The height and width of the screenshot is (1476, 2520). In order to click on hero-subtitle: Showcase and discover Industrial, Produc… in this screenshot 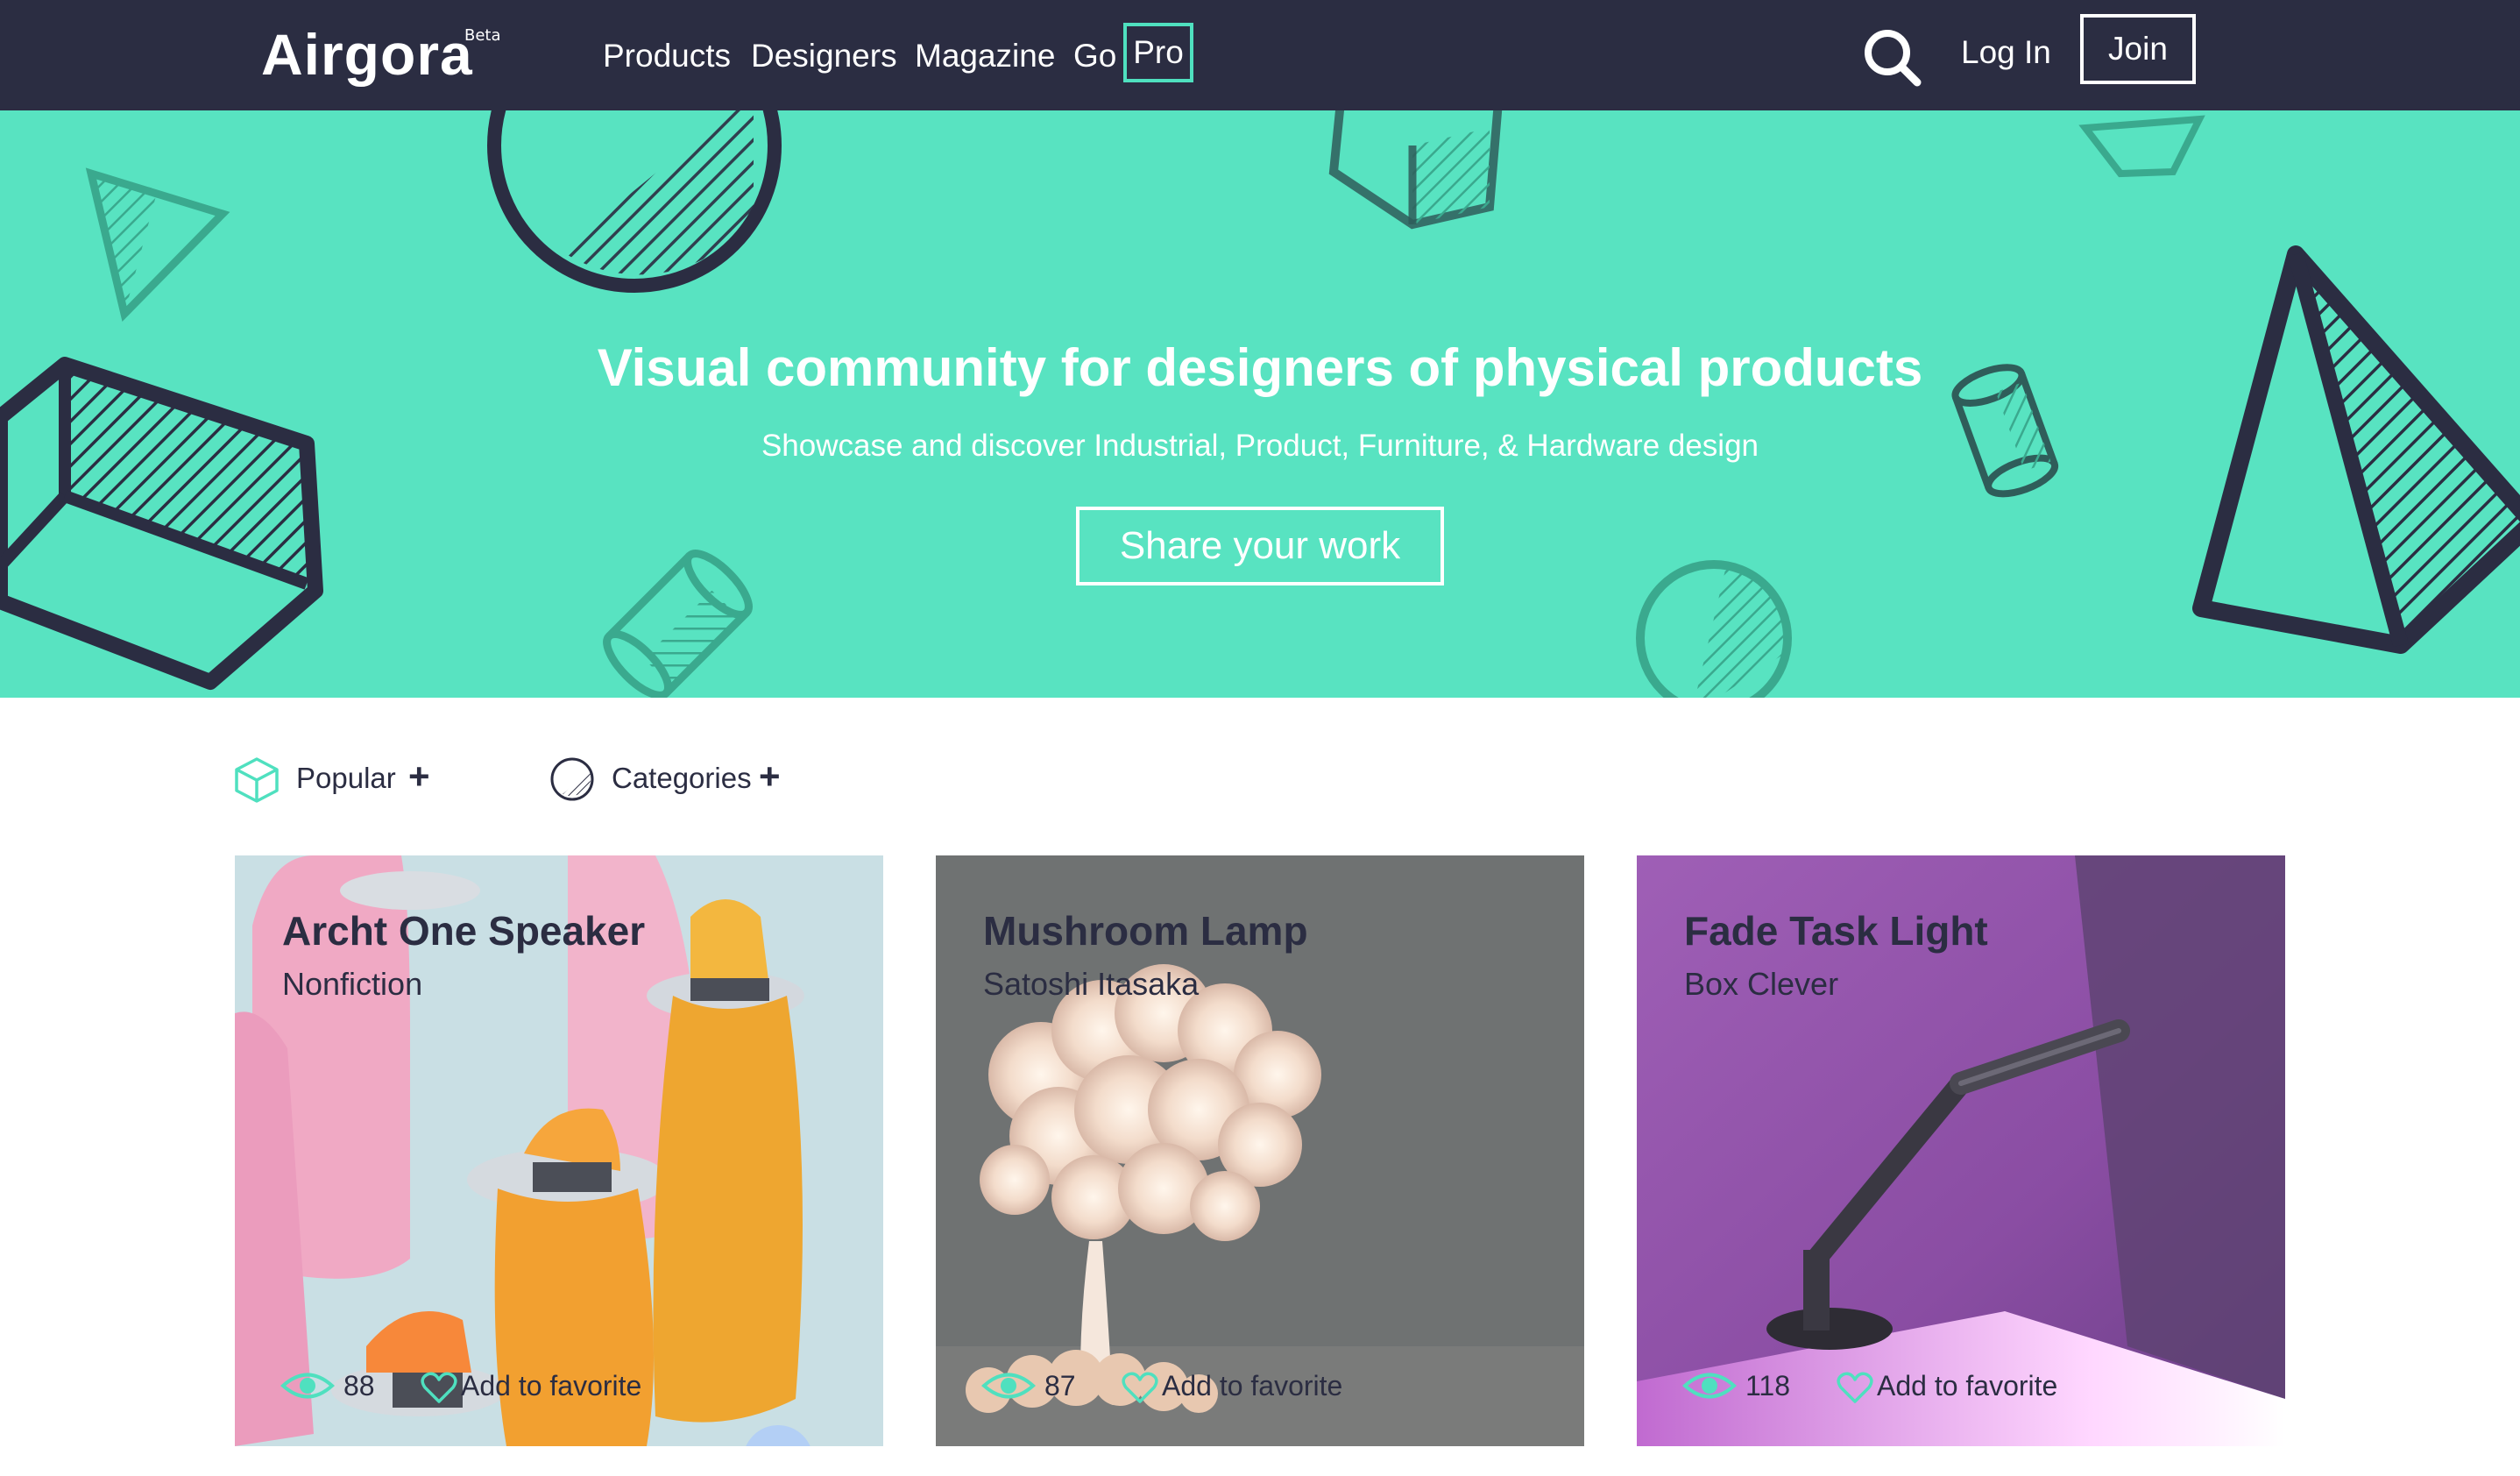, I will do `click(1260, 446)`.